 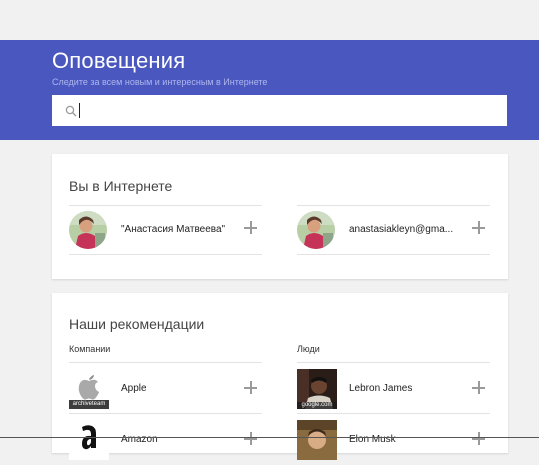 I want to click on logo-caption: google.com, so click(x=317, y=405).